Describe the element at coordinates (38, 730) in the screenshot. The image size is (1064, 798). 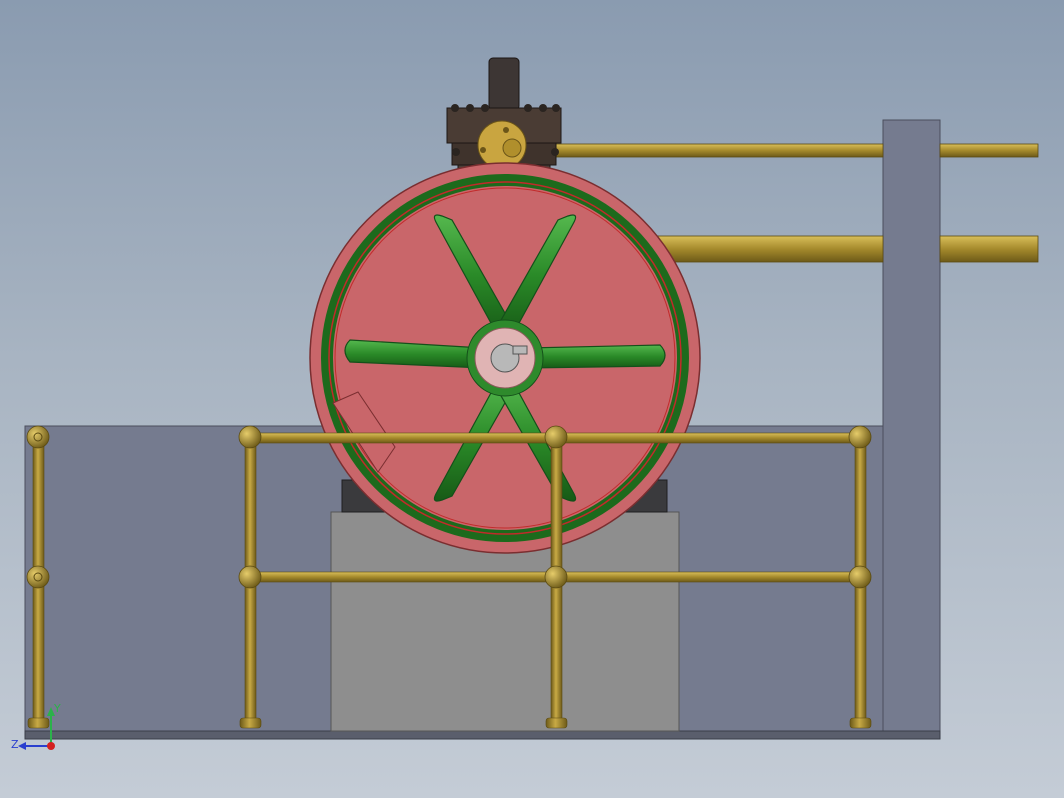
I see `axis-triad-icon: Y Z` at that location.